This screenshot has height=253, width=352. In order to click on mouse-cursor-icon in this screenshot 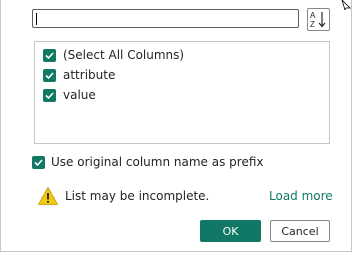, I will do `click(346, 5)`.